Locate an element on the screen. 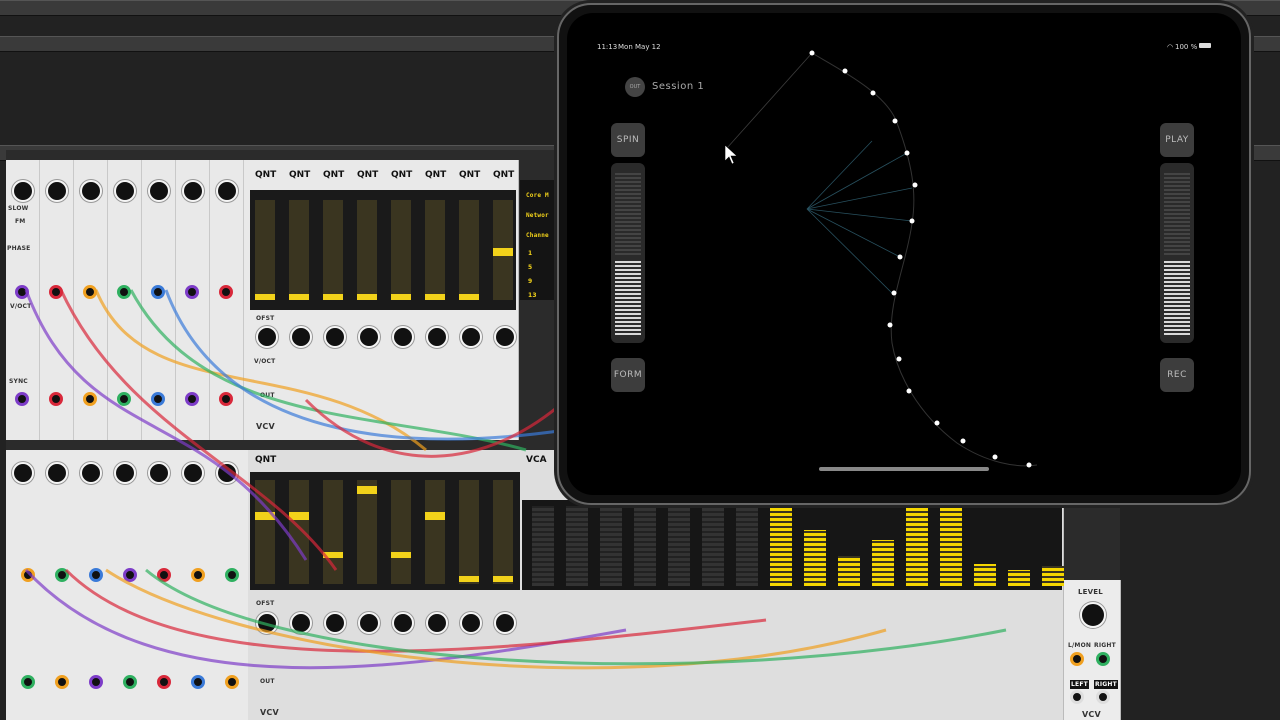 This screenshot has height=720, width=1280. oscillator-bank-top: SLOW FM PHASE V/OCT SYNC is located at coordinates (127, 300).